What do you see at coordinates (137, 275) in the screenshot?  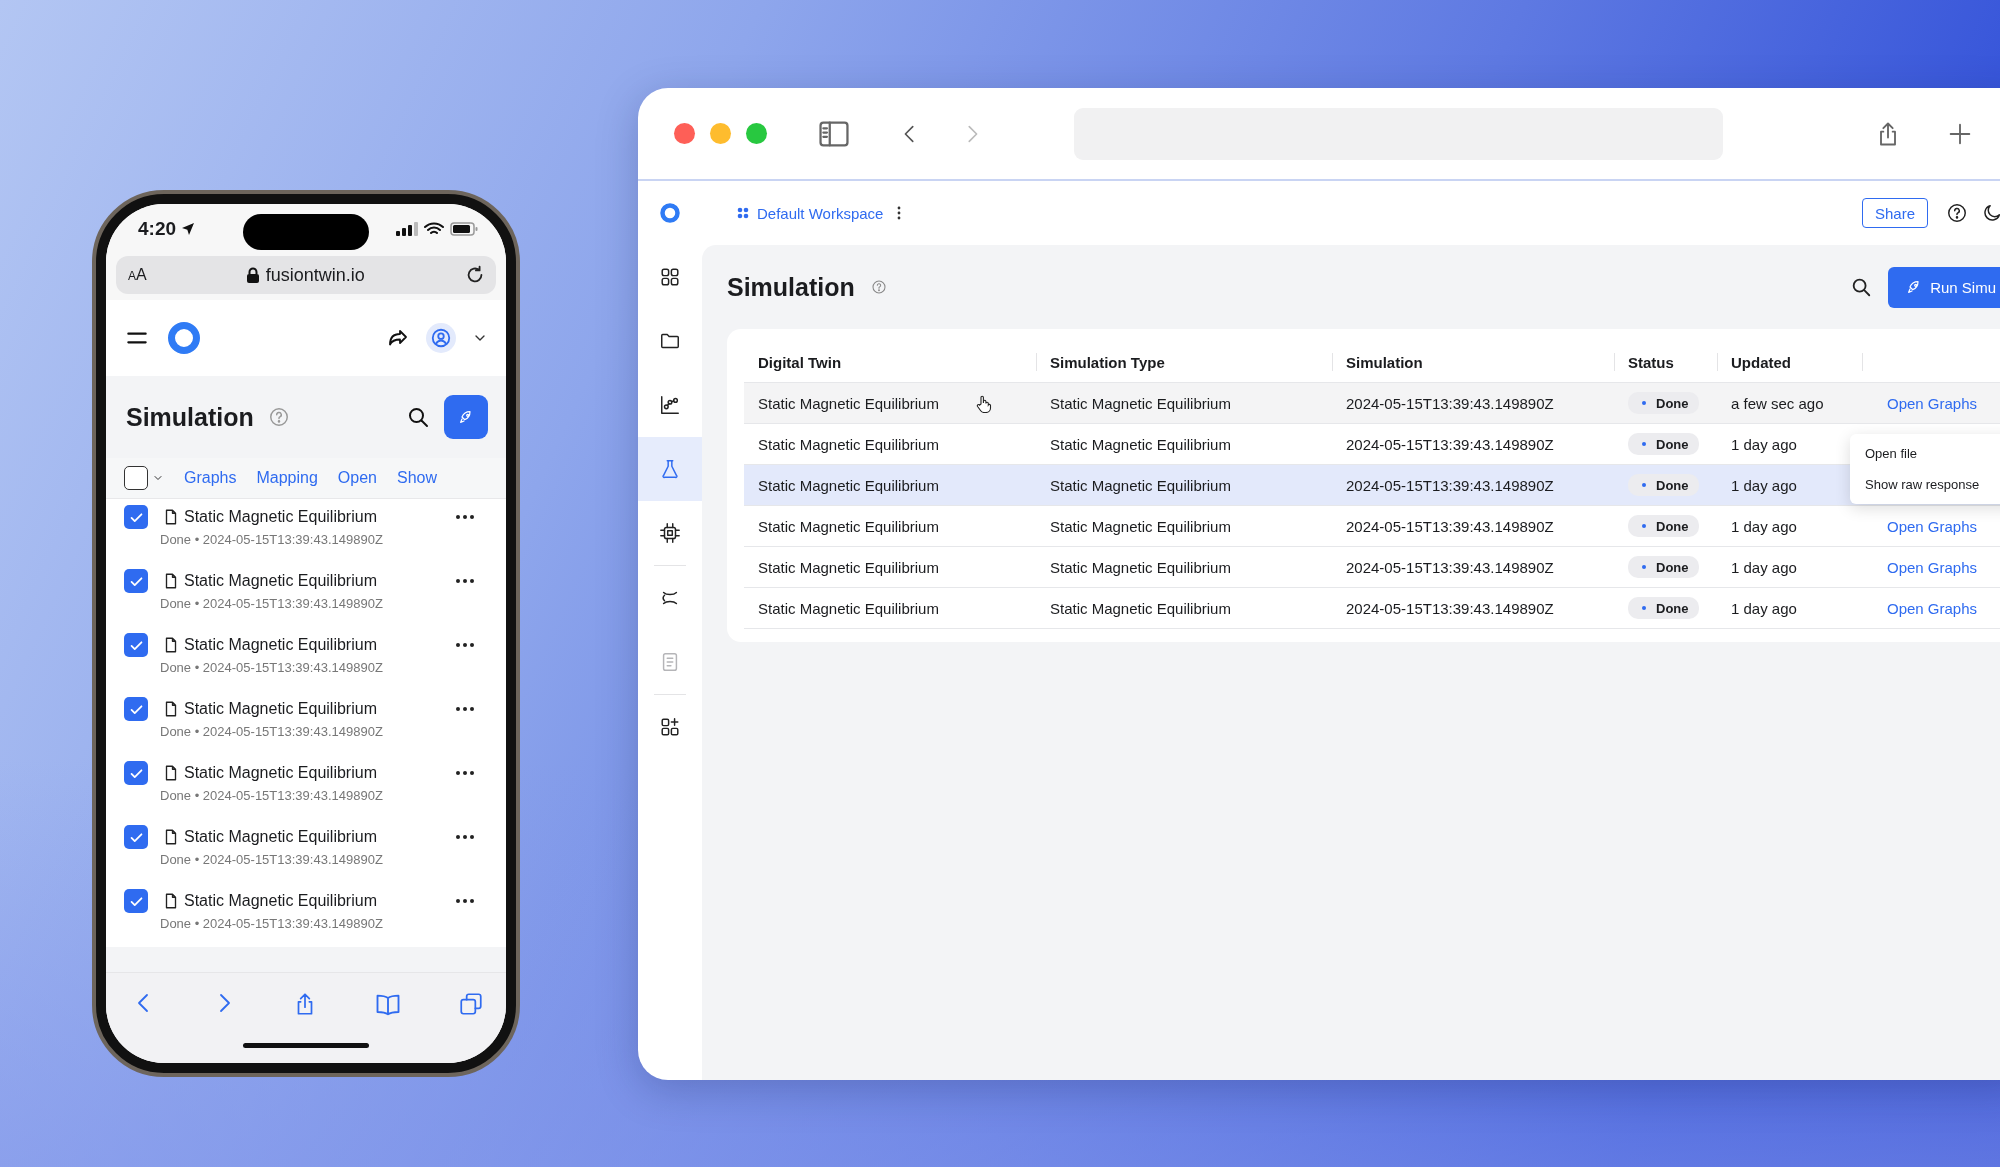 I see `text-size-button: AA` at bounding box center [137, 275].